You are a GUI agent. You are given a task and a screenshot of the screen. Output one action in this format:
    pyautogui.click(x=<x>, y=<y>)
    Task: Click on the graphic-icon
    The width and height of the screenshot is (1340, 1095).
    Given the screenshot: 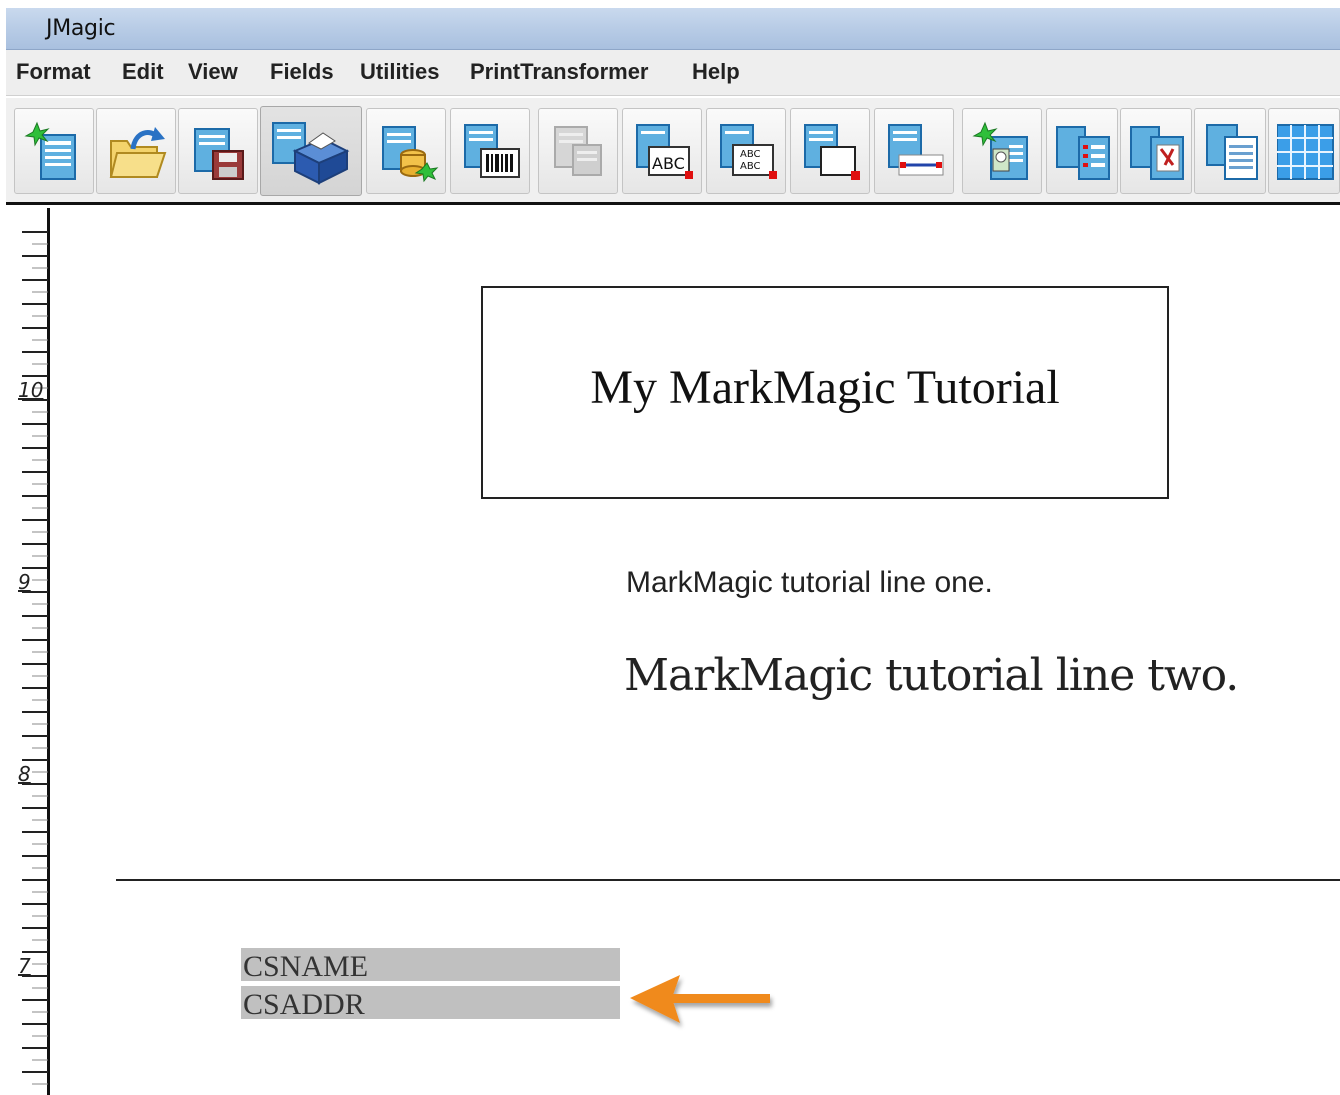 What is the action you would take?
    pyautogui.click(x=1157, y=153)
    